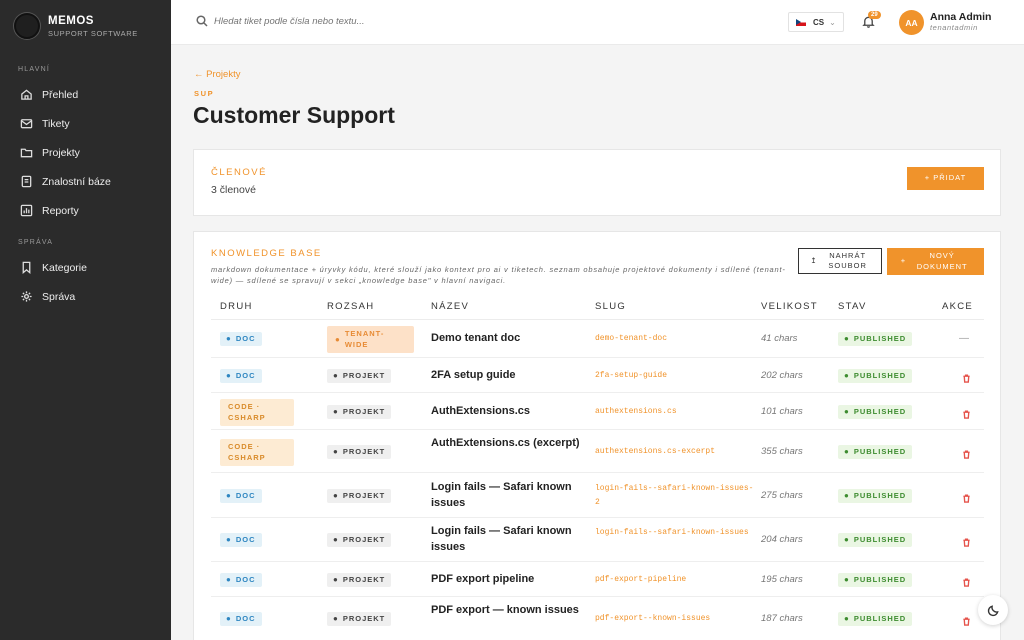 The image size is (1024, 640). I want to click on doc-size: 195 chars, so click(782, 579).